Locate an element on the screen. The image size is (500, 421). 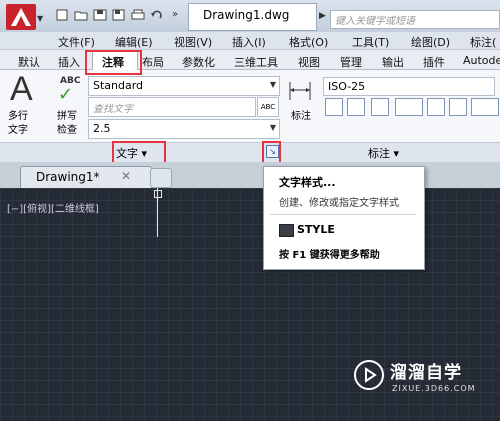
tooltip-divider is located at coordinates (343, 214).